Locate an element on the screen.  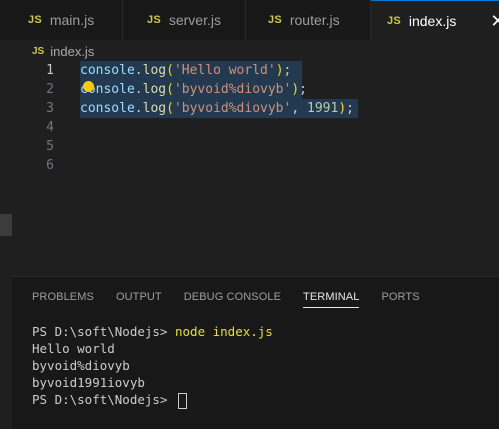
tab-ports: PORTS is located at coordinates (400, 299).